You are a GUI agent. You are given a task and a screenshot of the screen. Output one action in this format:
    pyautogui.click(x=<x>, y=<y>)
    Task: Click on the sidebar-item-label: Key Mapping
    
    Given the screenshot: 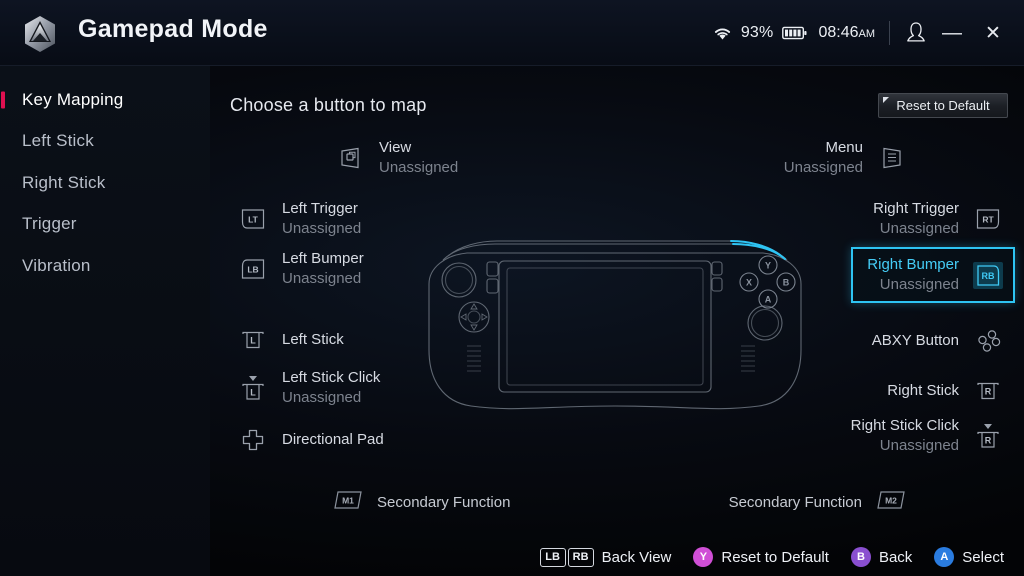 What is the action you would take?
    pyautogui.click(x=73, y=99)
    